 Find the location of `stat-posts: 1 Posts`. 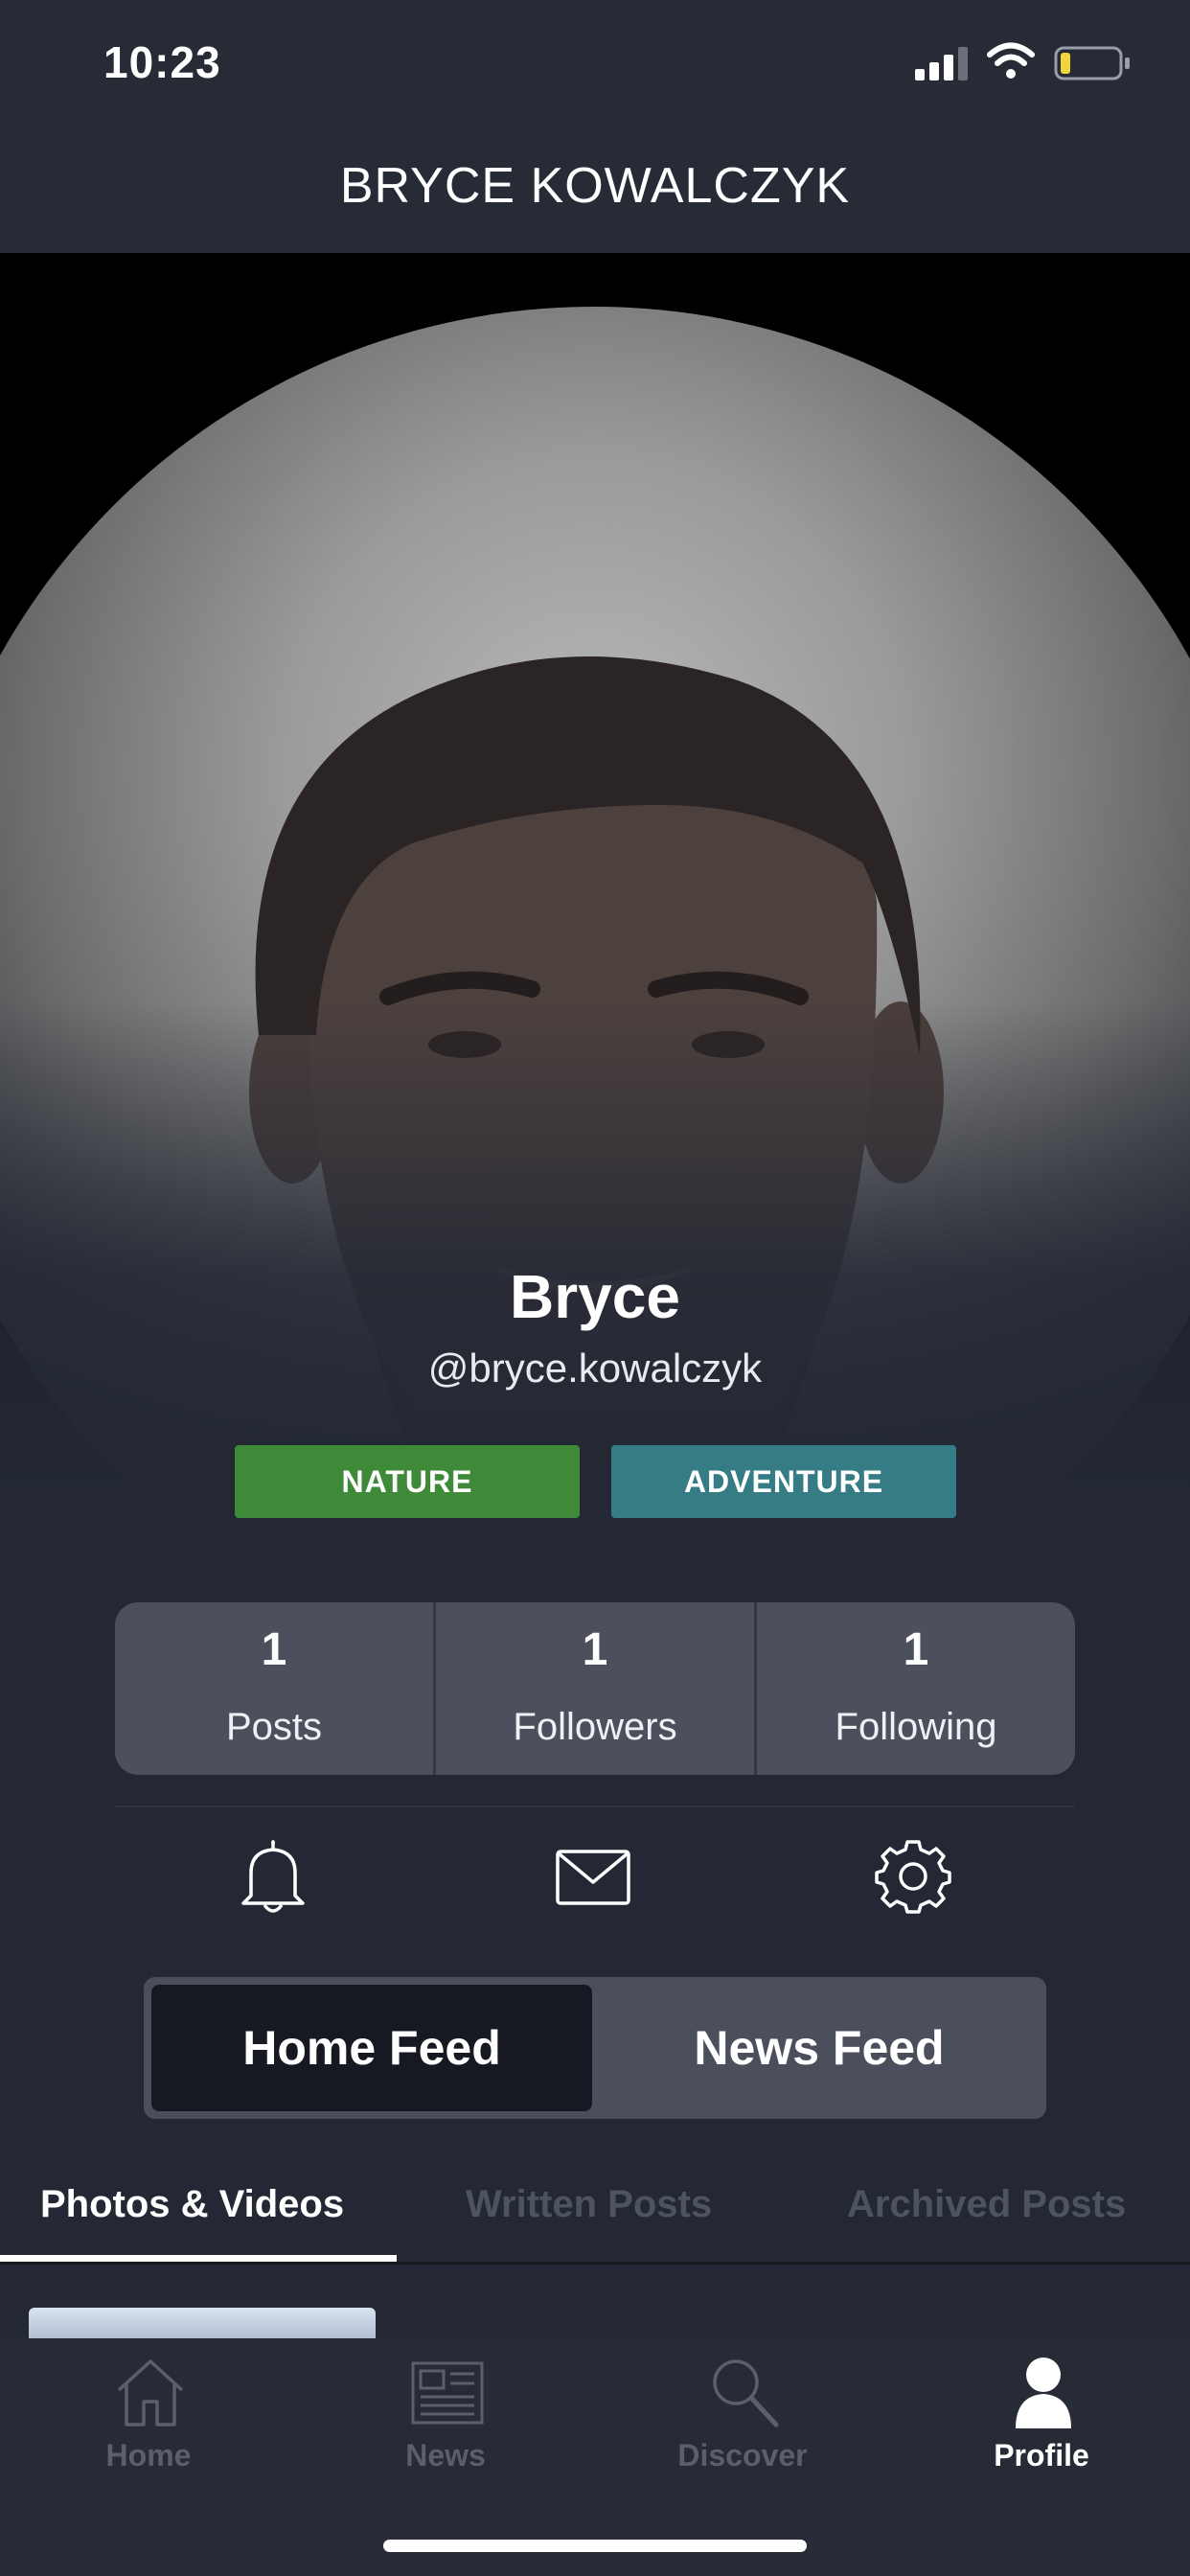

stat-posts: 1 Posts is located at coordinates (274, 1688).